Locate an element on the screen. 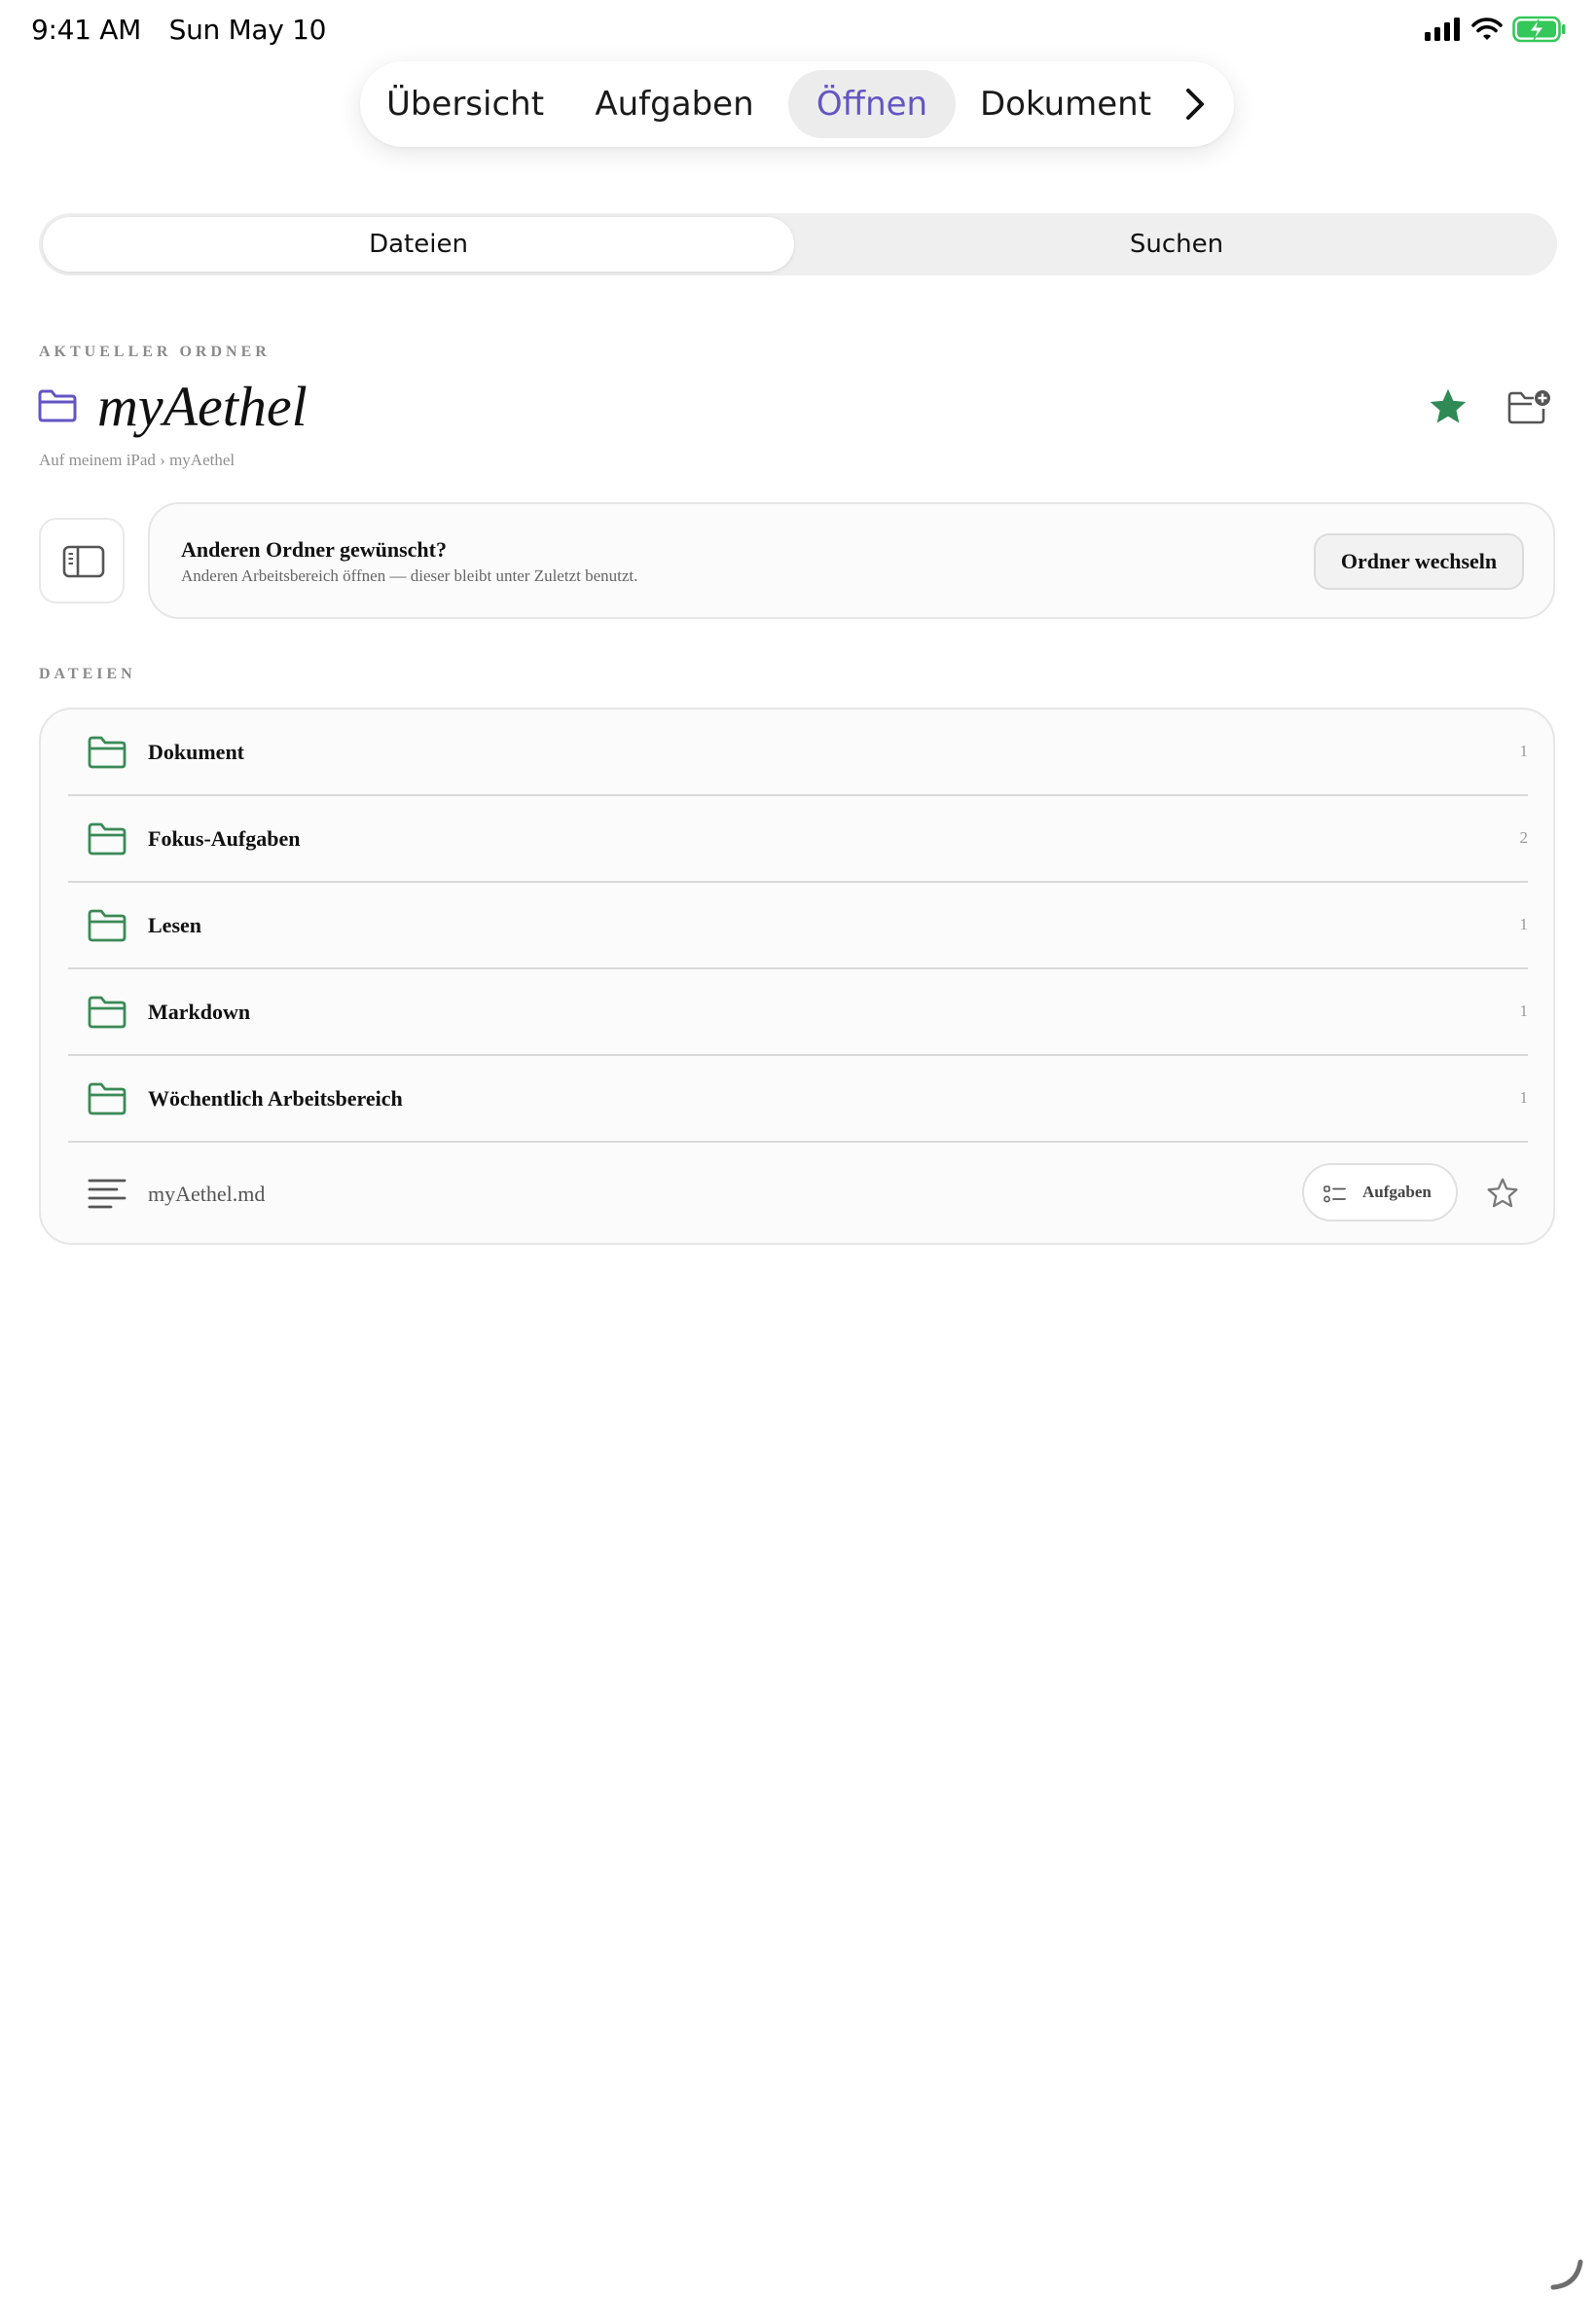 This screenshot has height=2297, width=1596. document-row: myAethel.md Aufgaben is located at coordinates (797, 1194).